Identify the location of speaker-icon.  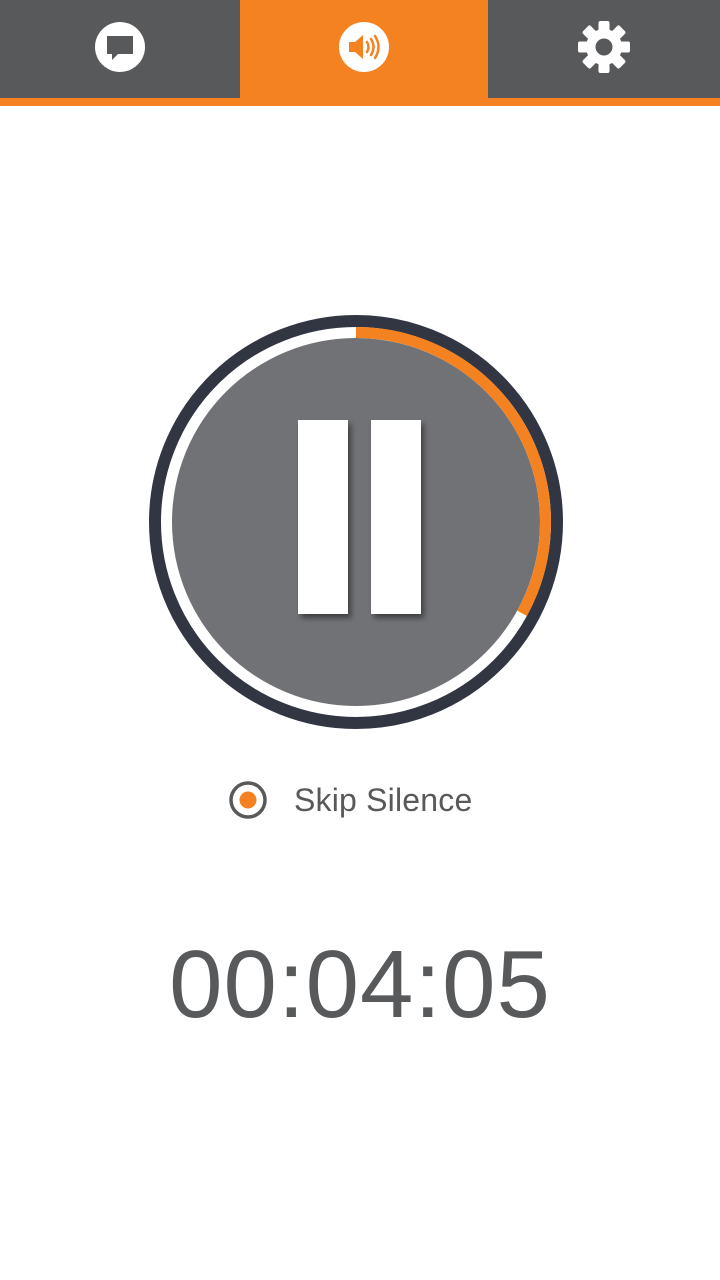
(364, 49).